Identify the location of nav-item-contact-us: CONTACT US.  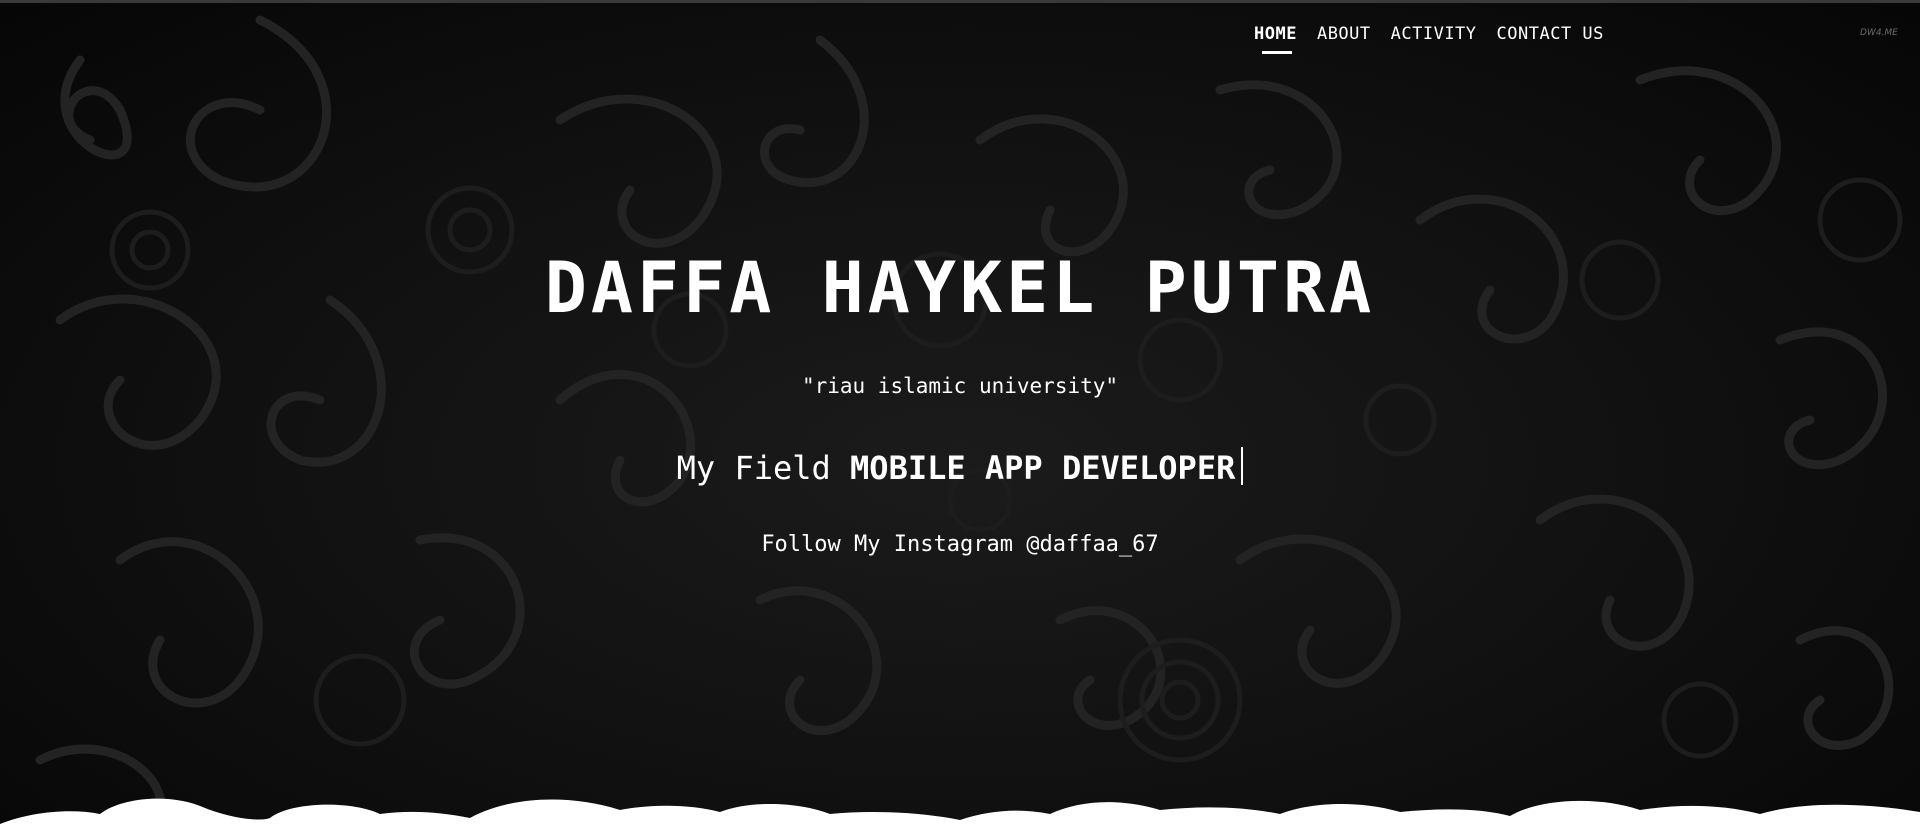
(1550, 39).